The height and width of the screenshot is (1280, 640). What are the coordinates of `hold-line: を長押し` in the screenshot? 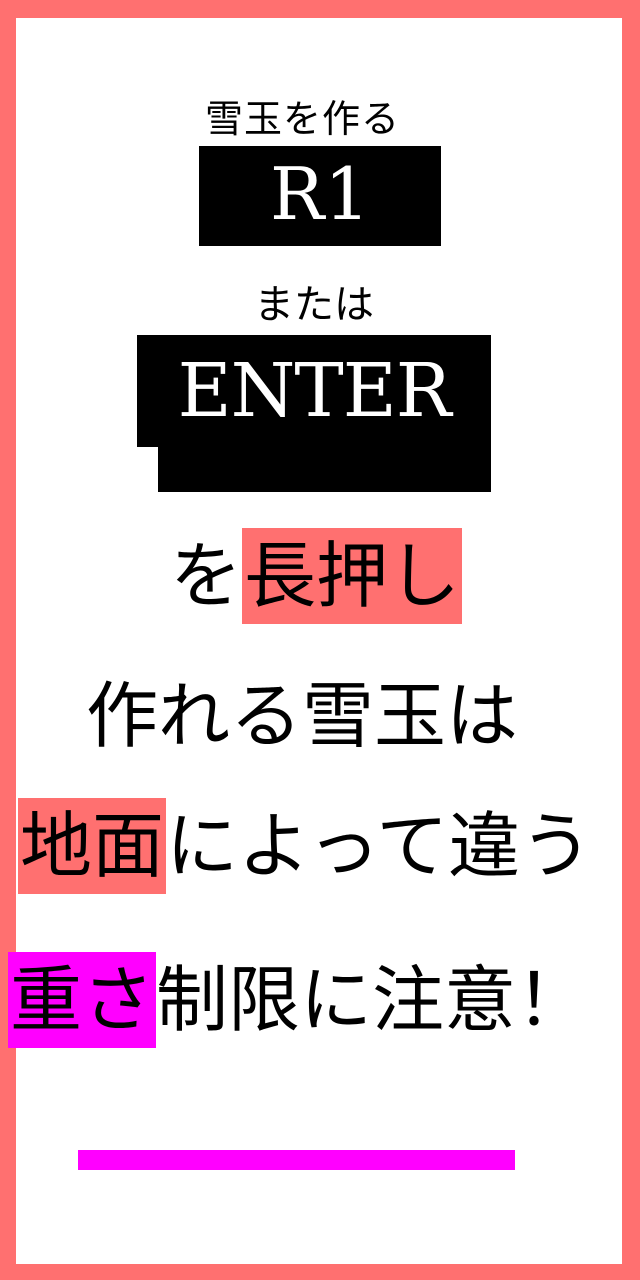 It's located at (316, 576).